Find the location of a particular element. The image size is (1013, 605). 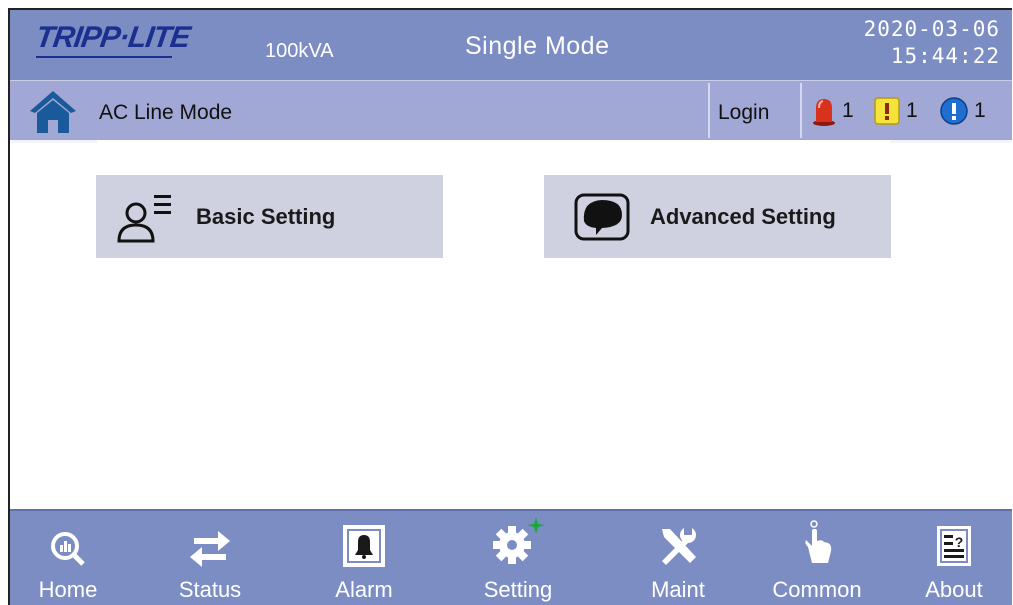

critical-alarm-count: 1 is located at coordinates (848, 110).